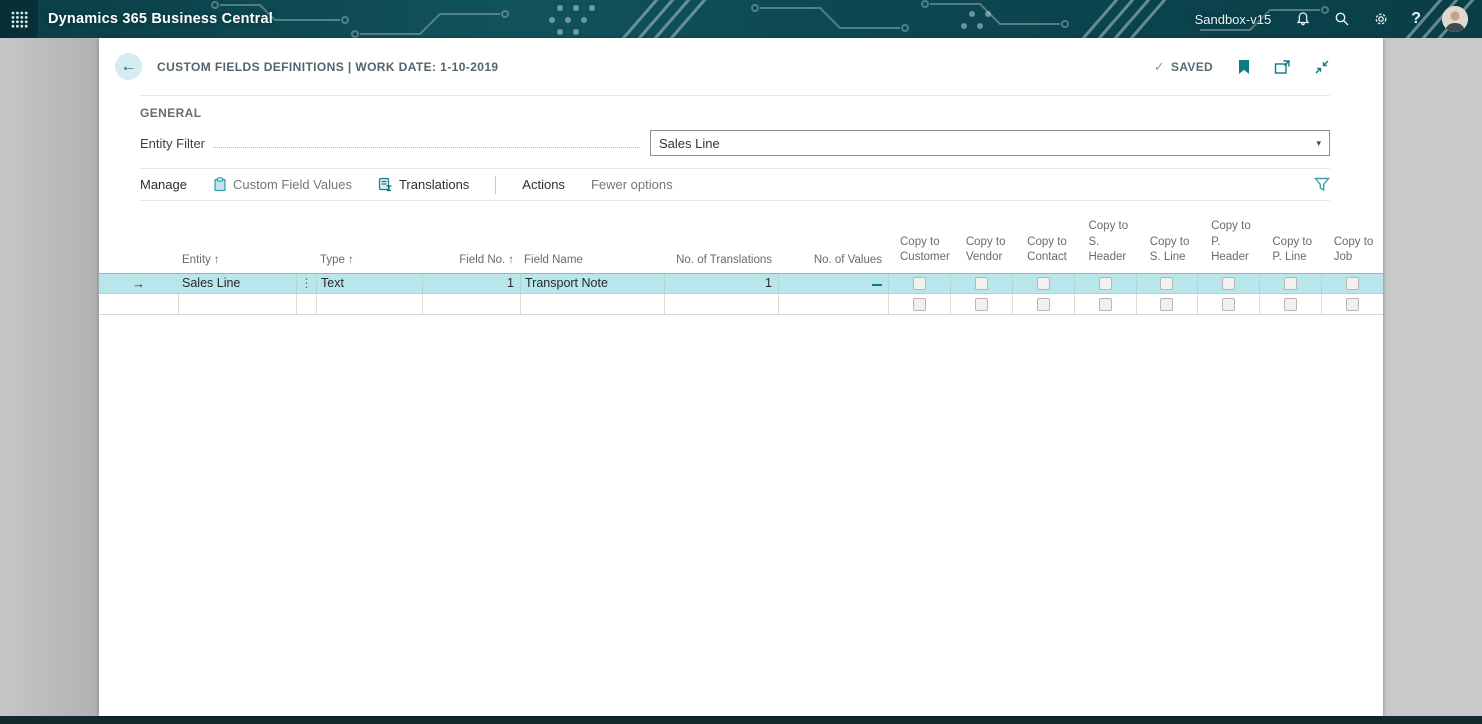 This screenshot has width=1482, height=724. What do you see at coordinates (306, 283) in the screenshot?
I see `row-menu-cell: ⋮` at bounding box center [306, 283].